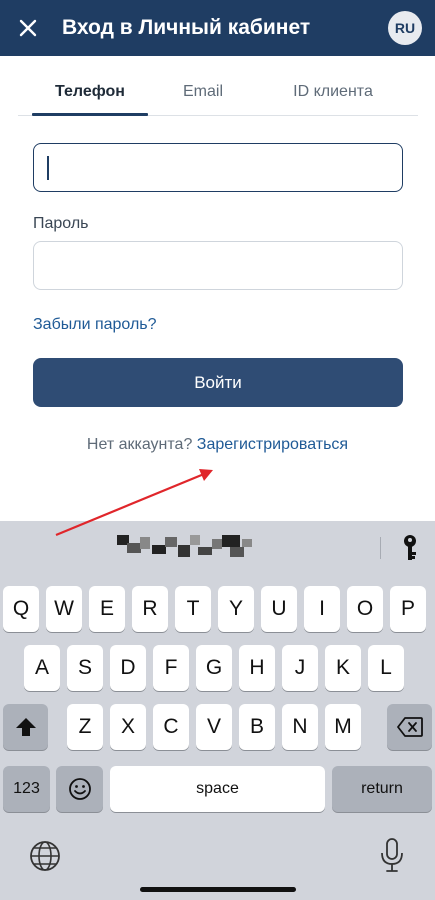 The height and width of the screenshot is (900, 435). I want to click on globe-icon, so click(45, 856).